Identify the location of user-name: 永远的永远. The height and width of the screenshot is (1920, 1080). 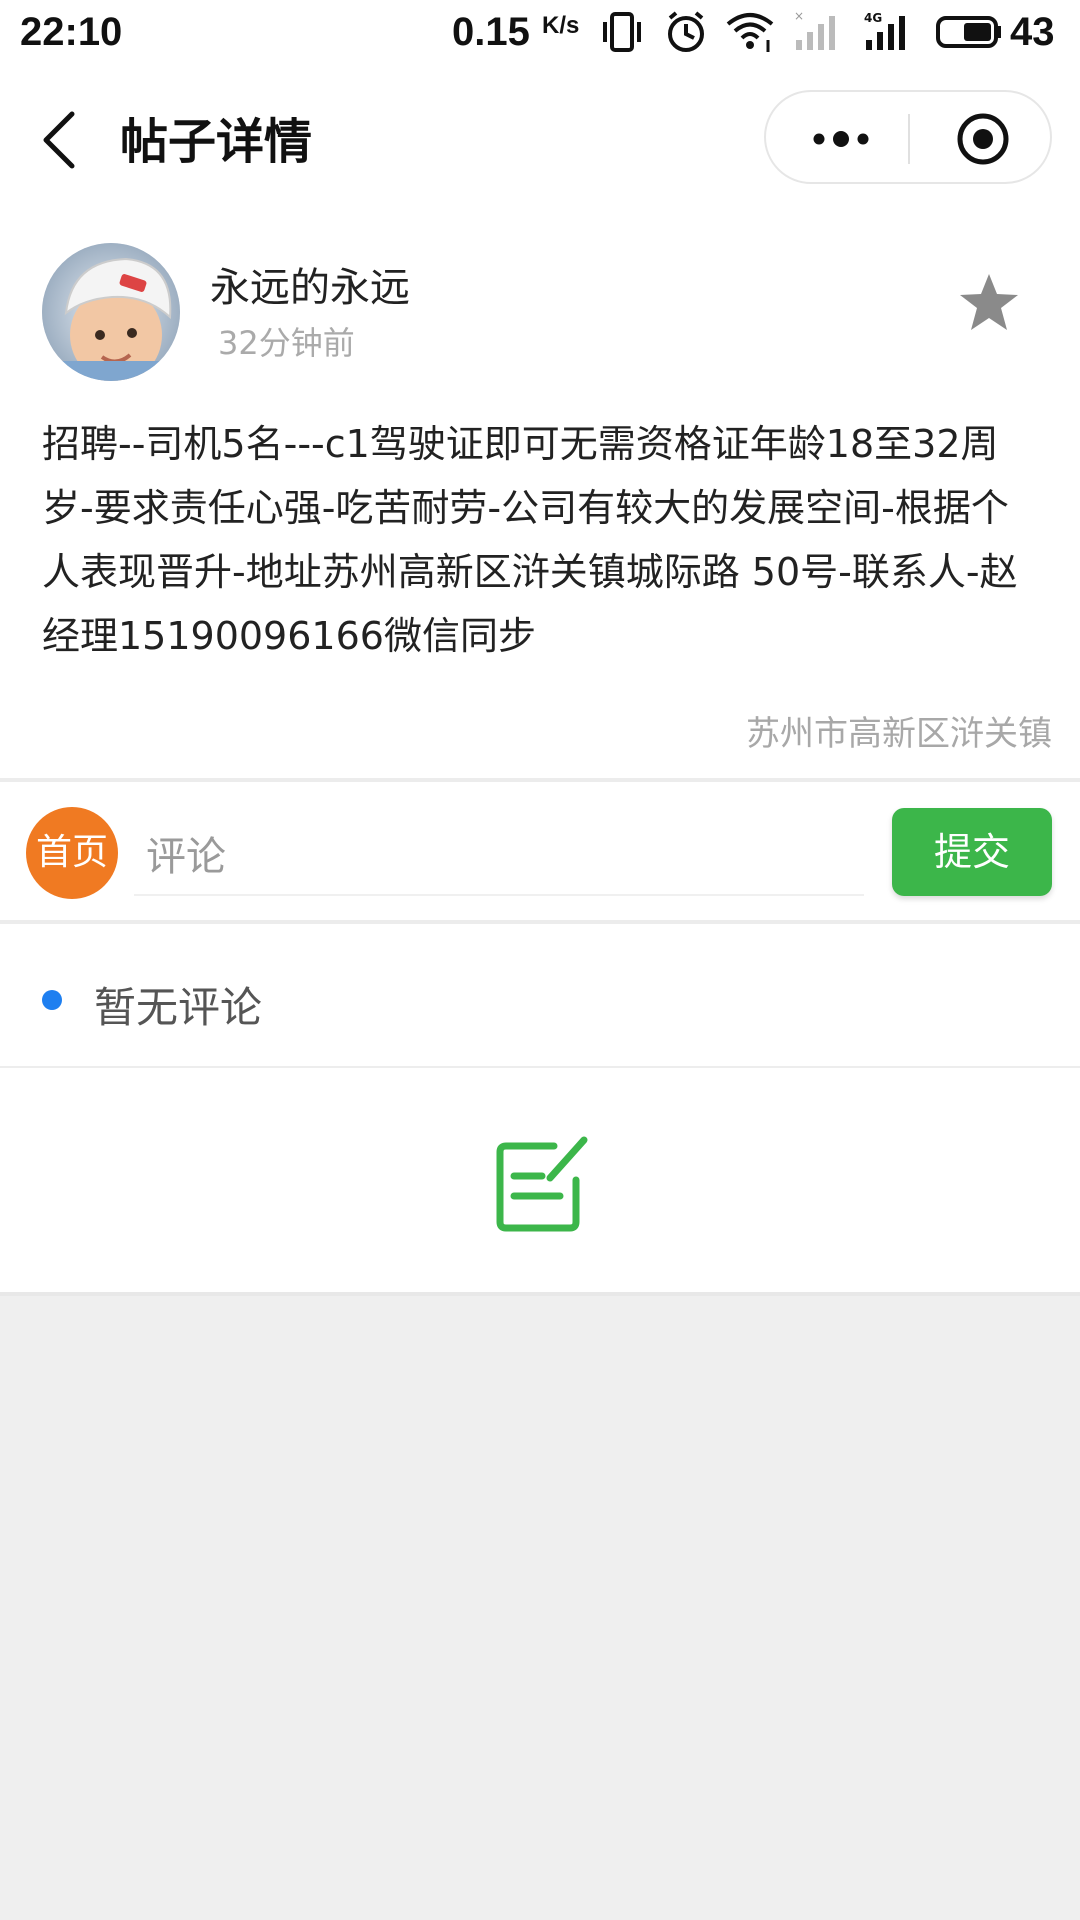
(310, 284).